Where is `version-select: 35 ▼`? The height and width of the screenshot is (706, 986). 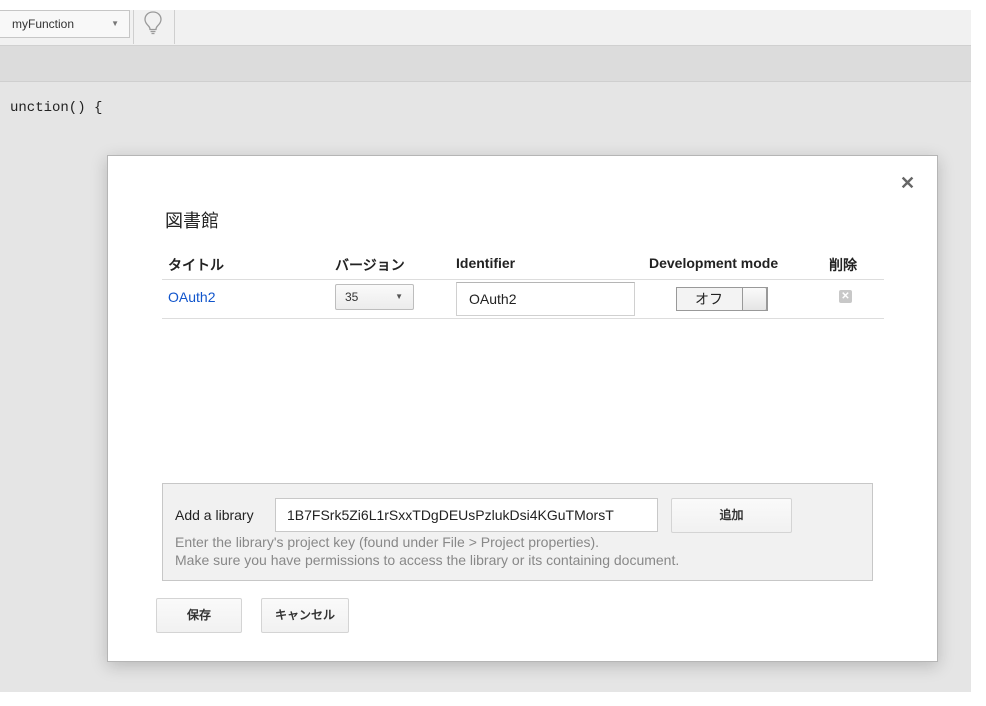 version-select: 35 ▼ is located at coordinates (374, 297).